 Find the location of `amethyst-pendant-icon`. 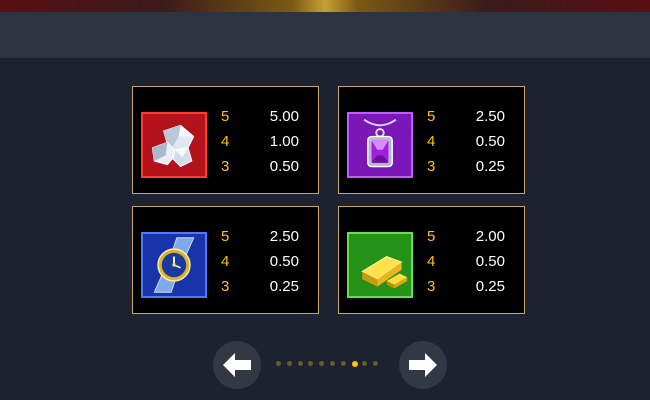

amethyst-pendant-icon is located at coordinates (380, 145).